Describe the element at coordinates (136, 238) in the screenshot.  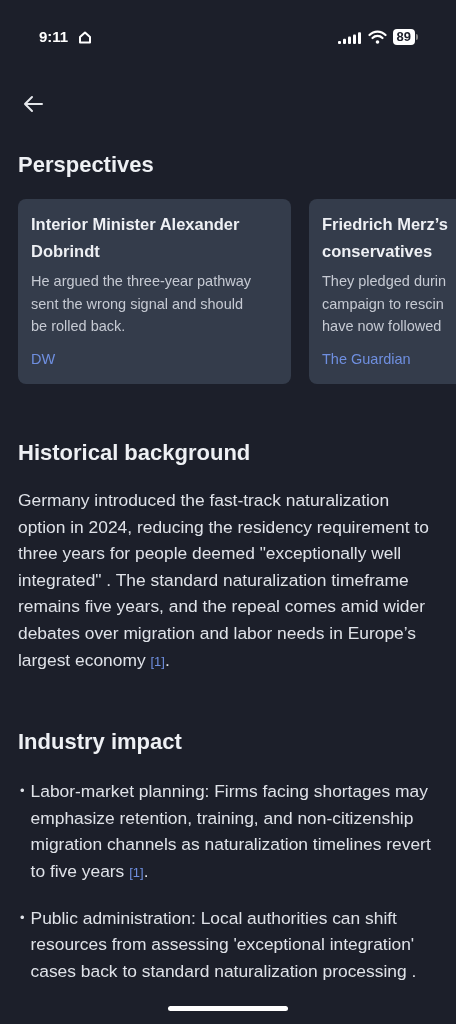
I see `card-title: Interior Minister Alexander Dobrindt` at that location.